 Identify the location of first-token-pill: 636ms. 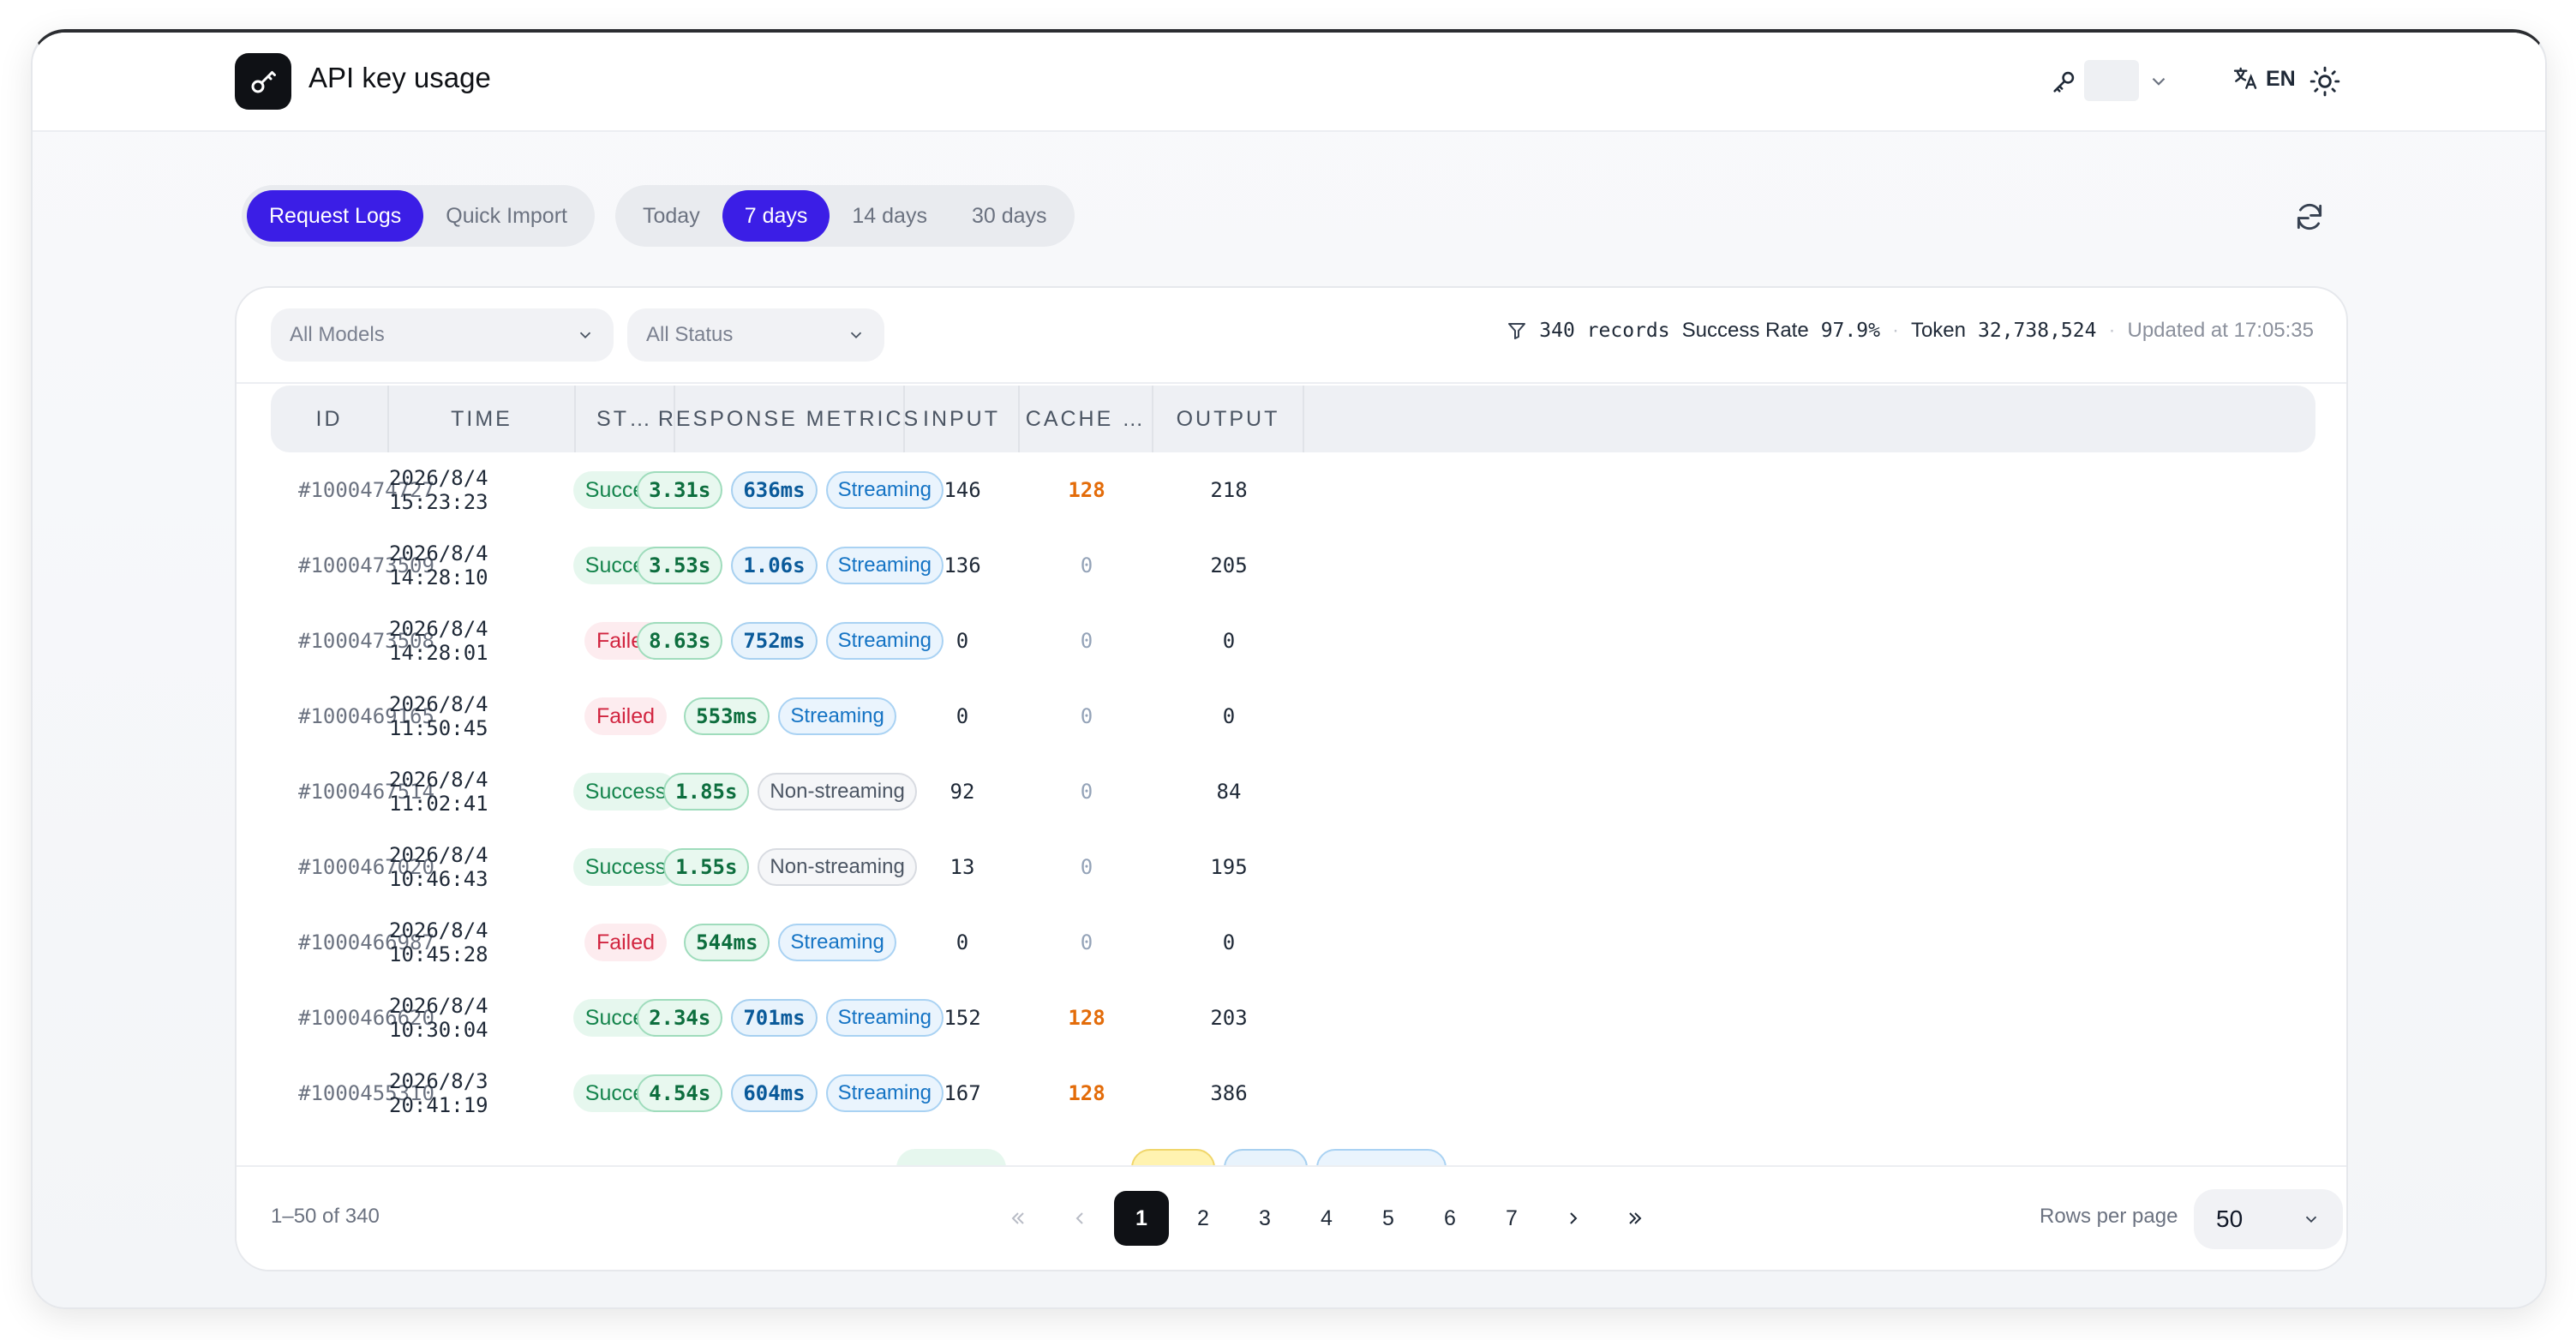
(774, 490).